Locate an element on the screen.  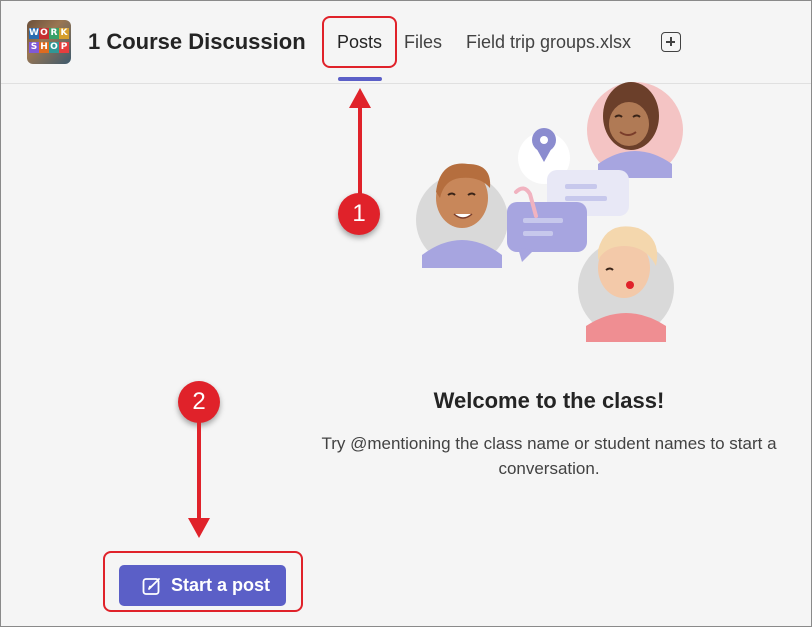
start-post-button: Start a post is located at coordinates (202, 585).